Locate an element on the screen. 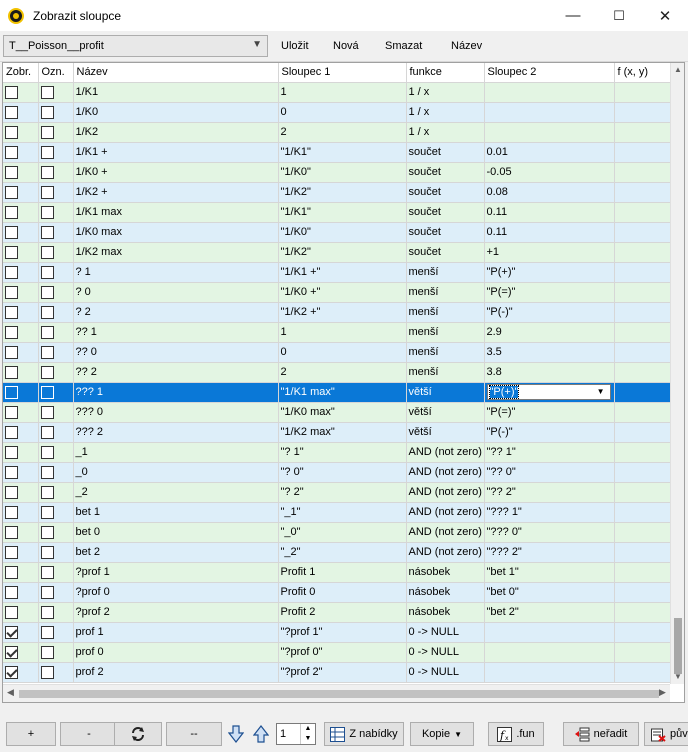  table-row: ?prof 1 Profit 1 násobek "bet 1" is located at coordinates (337, 572).